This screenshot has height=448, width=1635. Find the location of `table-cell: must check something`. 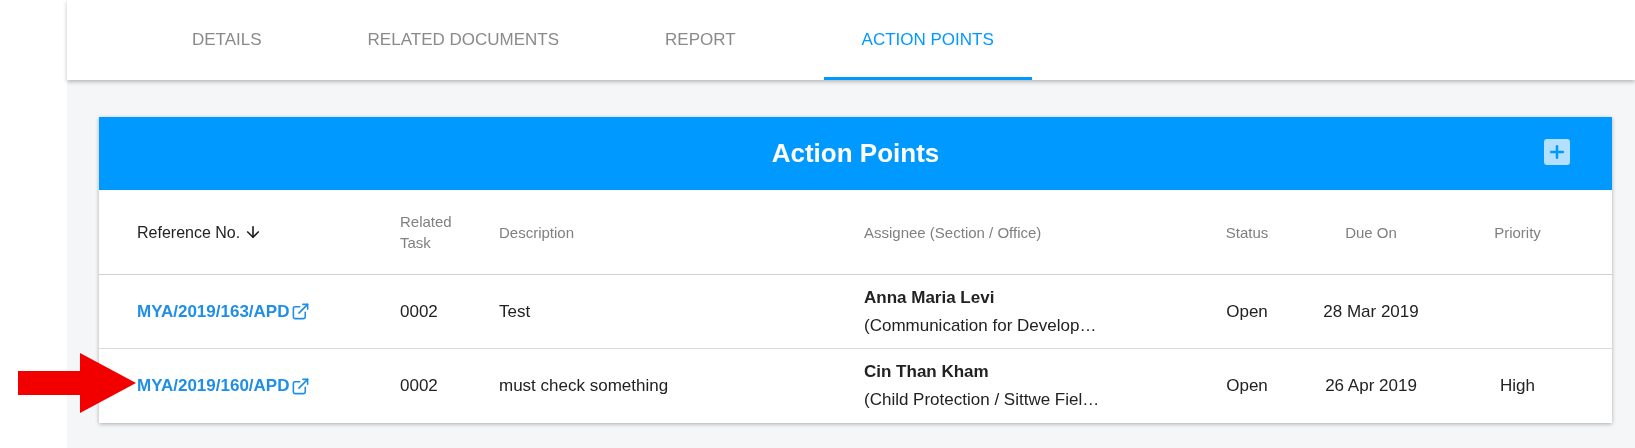

table-cell: must check something is located at coordinates (584, 386).